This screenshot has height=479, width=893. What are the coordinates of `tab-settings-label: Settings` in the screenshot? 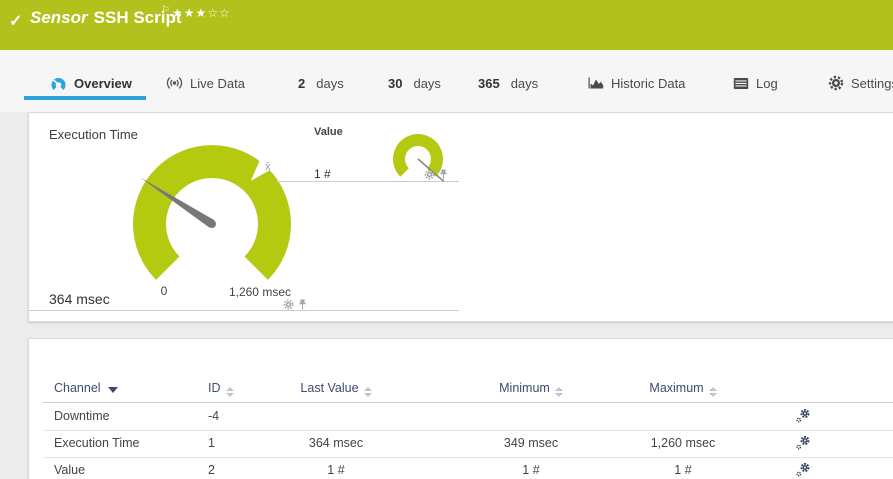 It's located at (872, 83).